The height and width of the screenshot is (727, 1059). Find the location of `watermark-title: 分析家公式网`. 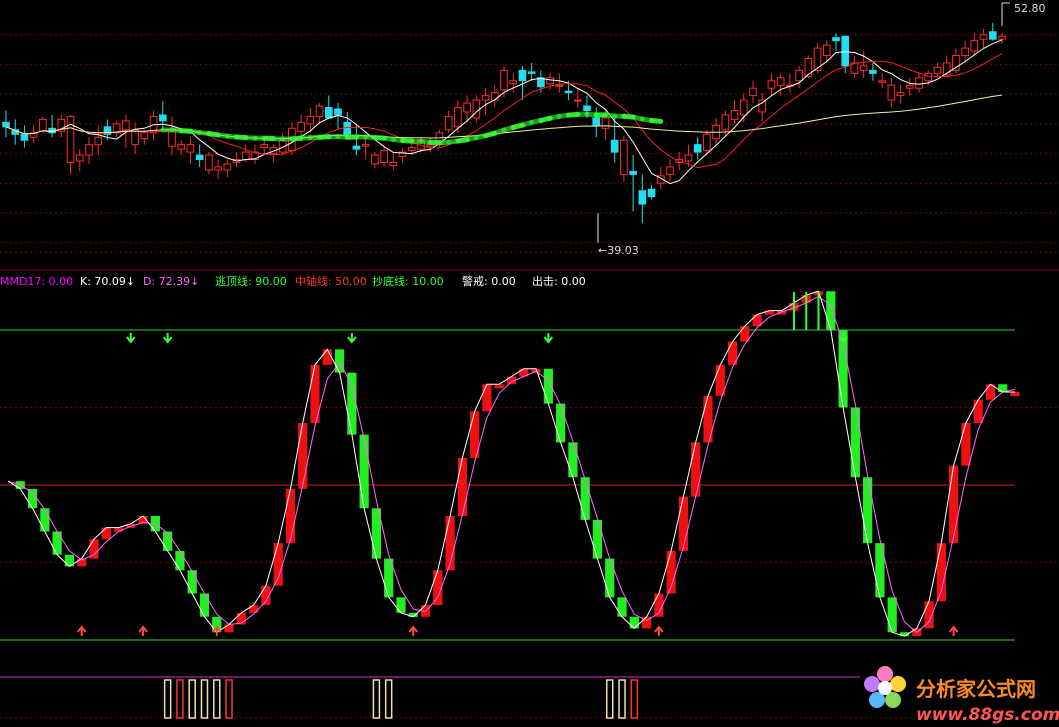

watermark-title: 分析家公式网 is located at coordinates (976, 689).